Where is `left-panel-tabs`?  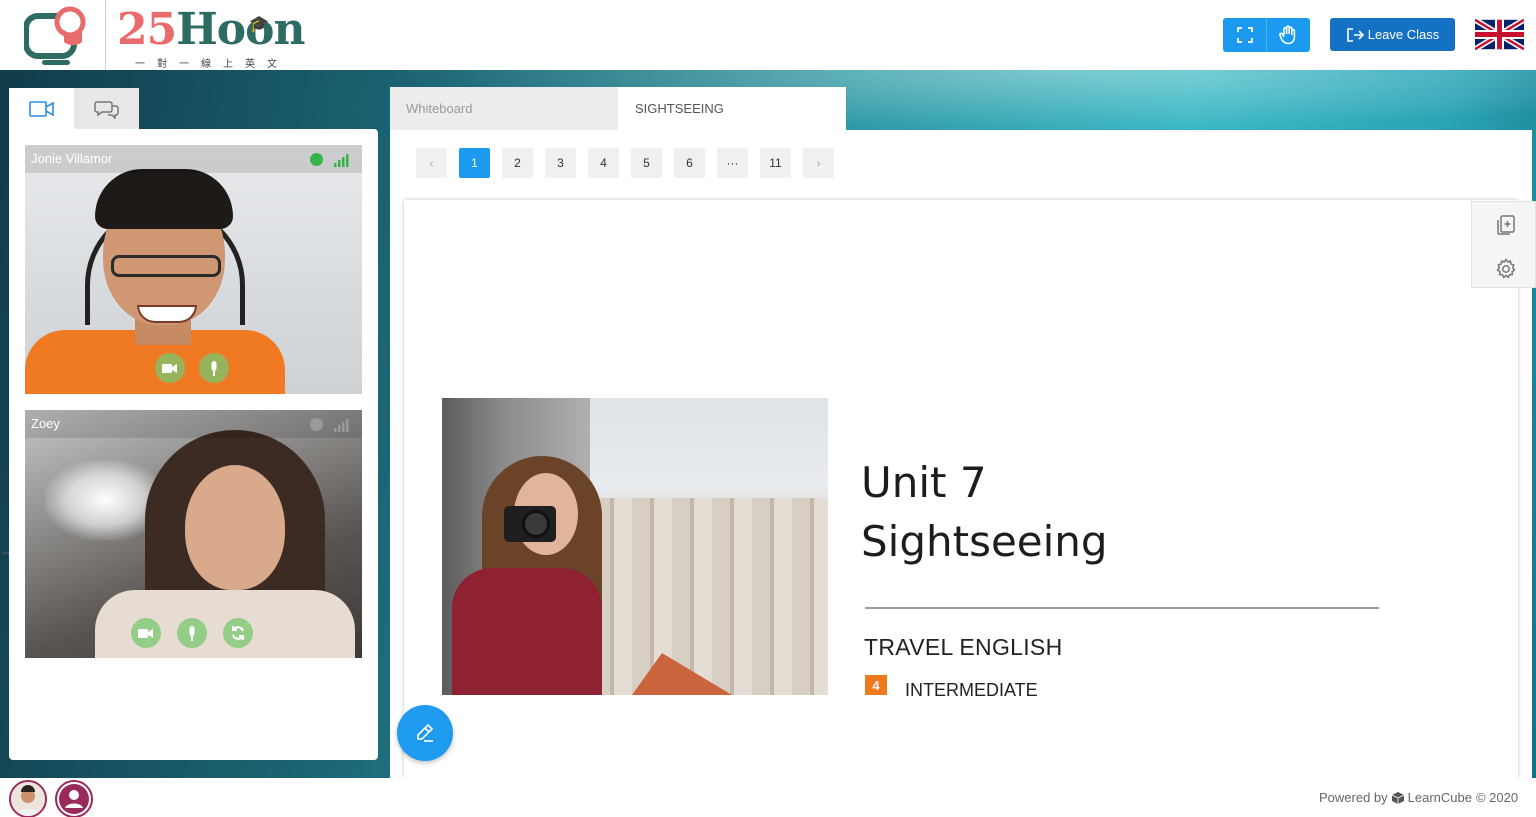
left-panel-tabs is located at coordinates (74, 108).